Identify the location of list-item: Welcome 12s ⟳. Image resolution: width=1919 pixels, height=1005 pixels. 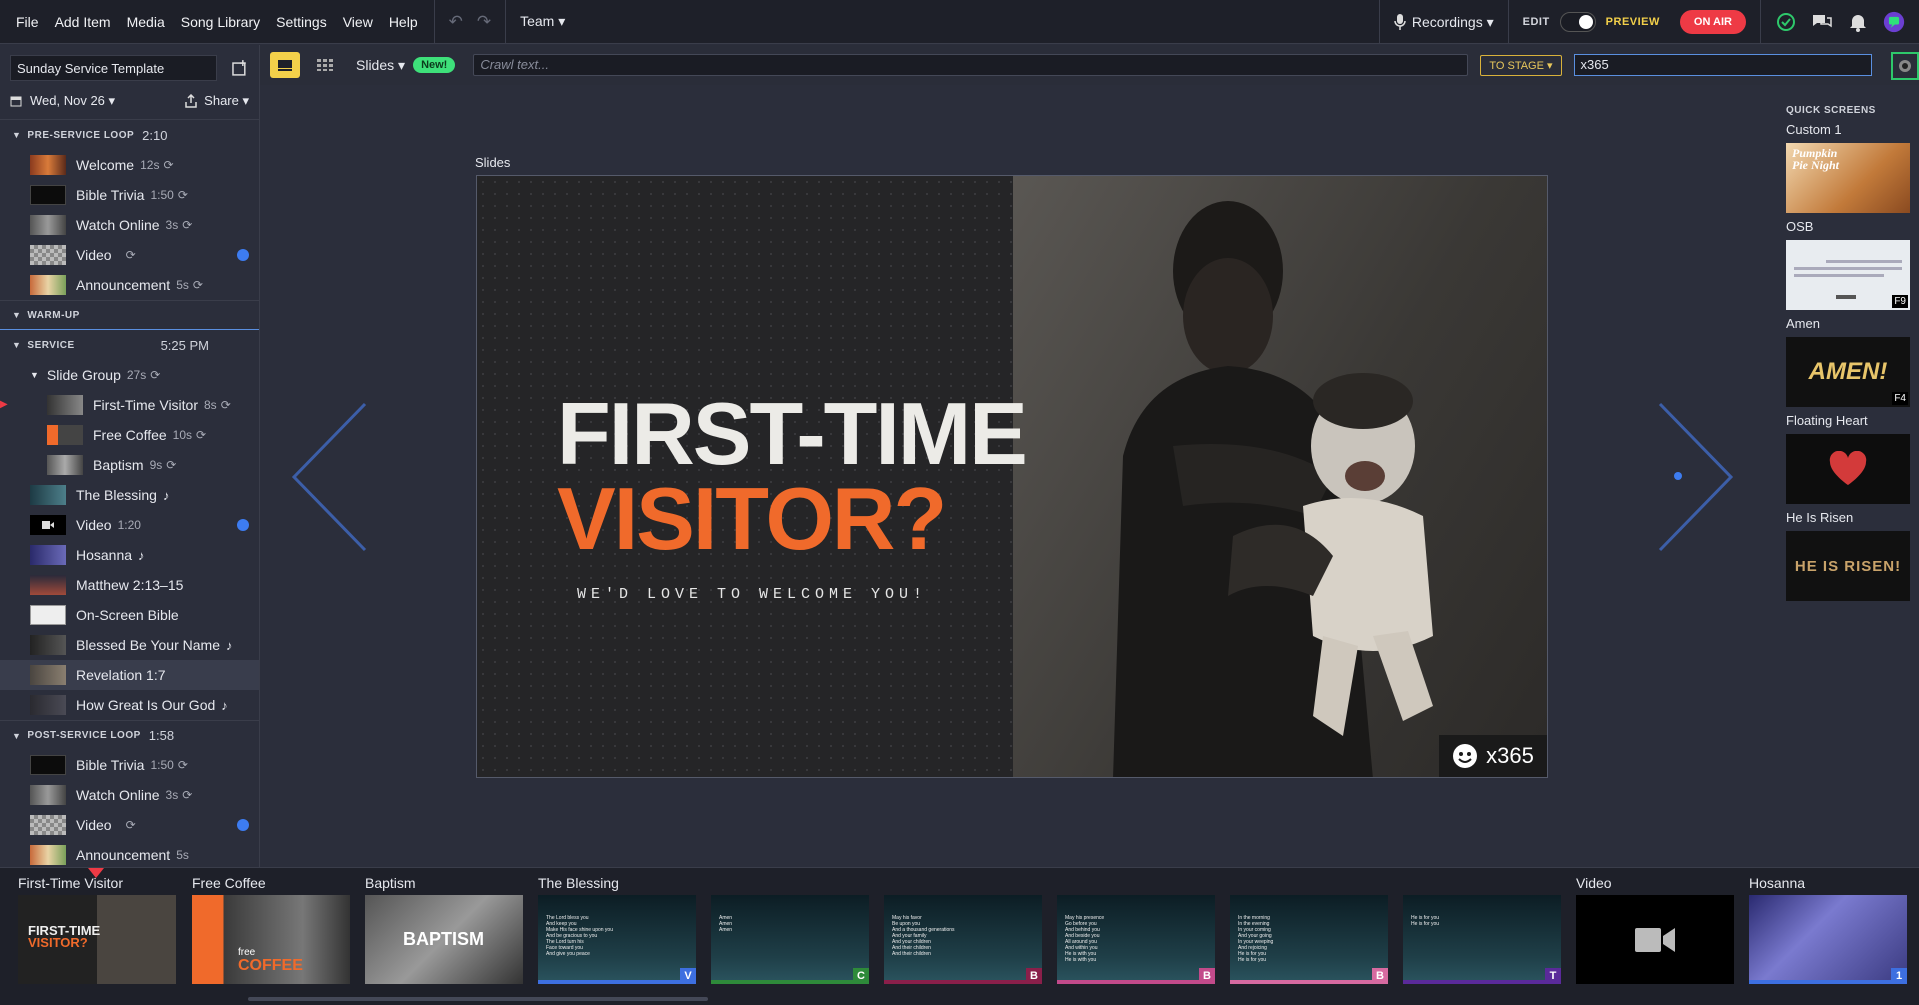
(129, 165).